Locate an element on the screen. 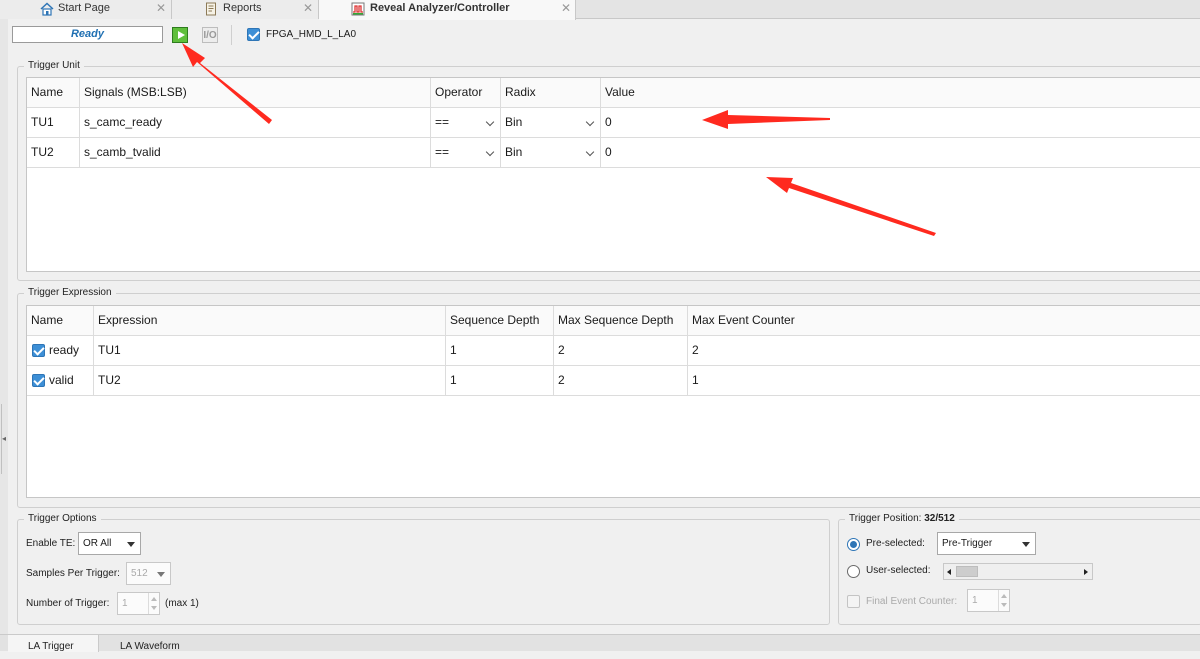 This screenshot has width=1200, height=659. status-field: Ready is located at coordinates (87, 34).